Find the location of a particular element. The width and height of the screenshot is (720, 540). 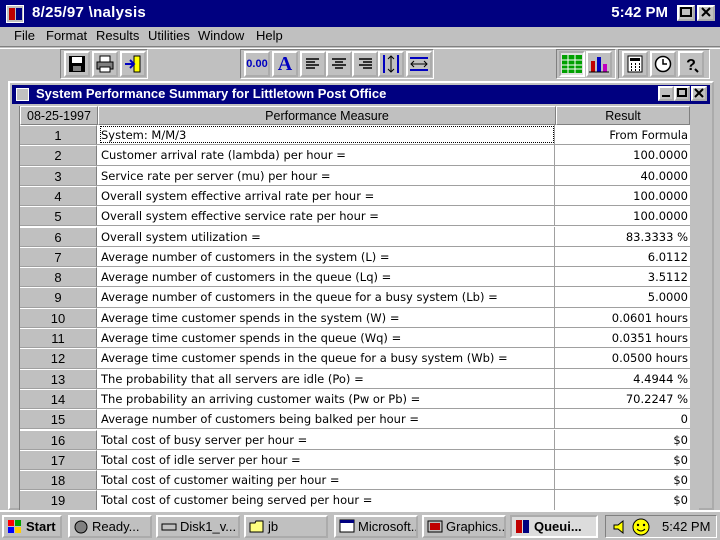

menu-window: Window is located at coordinates (221, 35).